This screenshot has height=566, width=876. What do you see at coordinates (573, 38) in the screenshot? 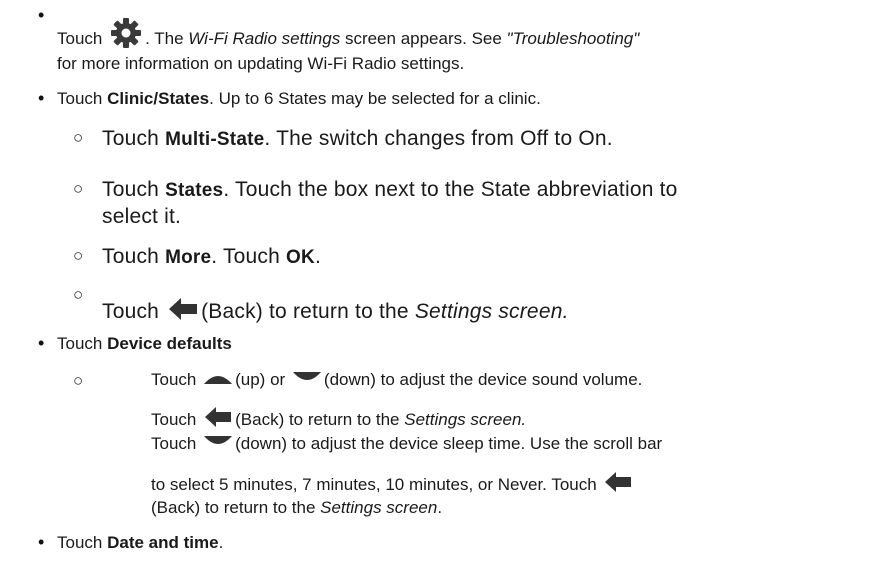
I see `cross-reference: "Troubleshooting"` at bounding box center [573, 38].